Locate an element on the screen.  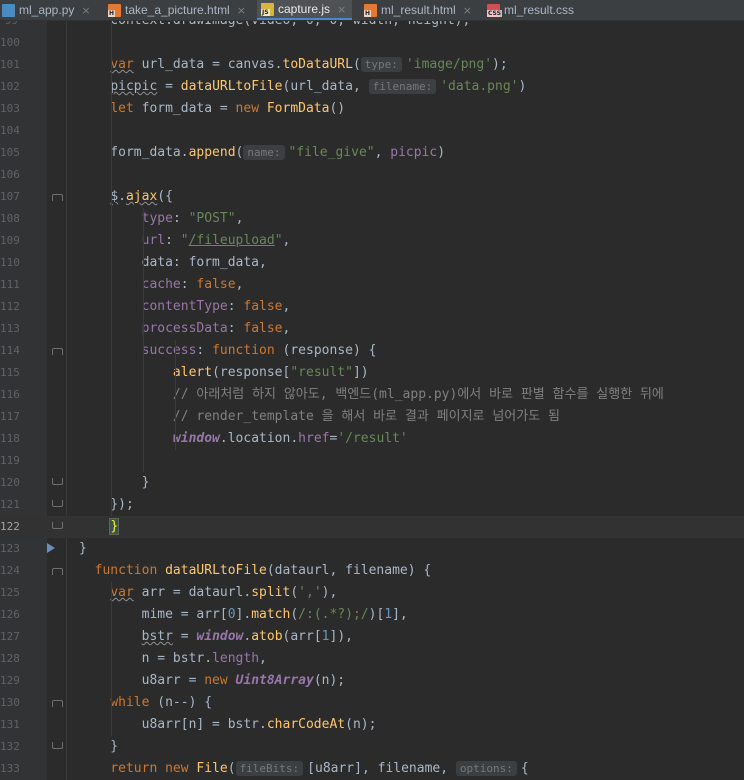
code-text: let form_data = new FormData() is located at coordinates (212, 109).